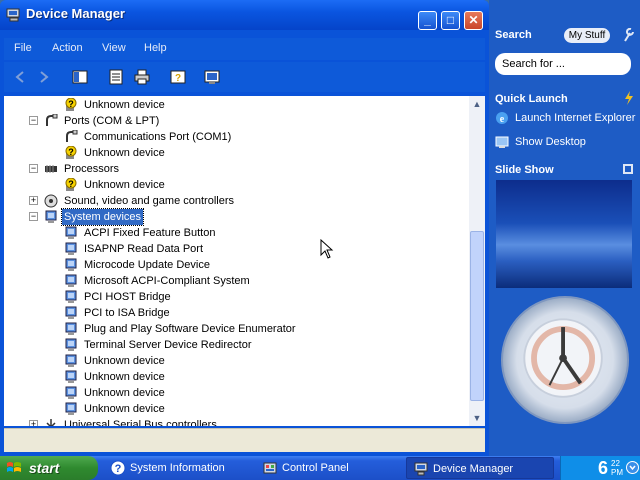 The height and width of the screenshot is (480, 640). Describe the element at coordinates (20, 77) in the screenshot. I see `back-icon` at that location.